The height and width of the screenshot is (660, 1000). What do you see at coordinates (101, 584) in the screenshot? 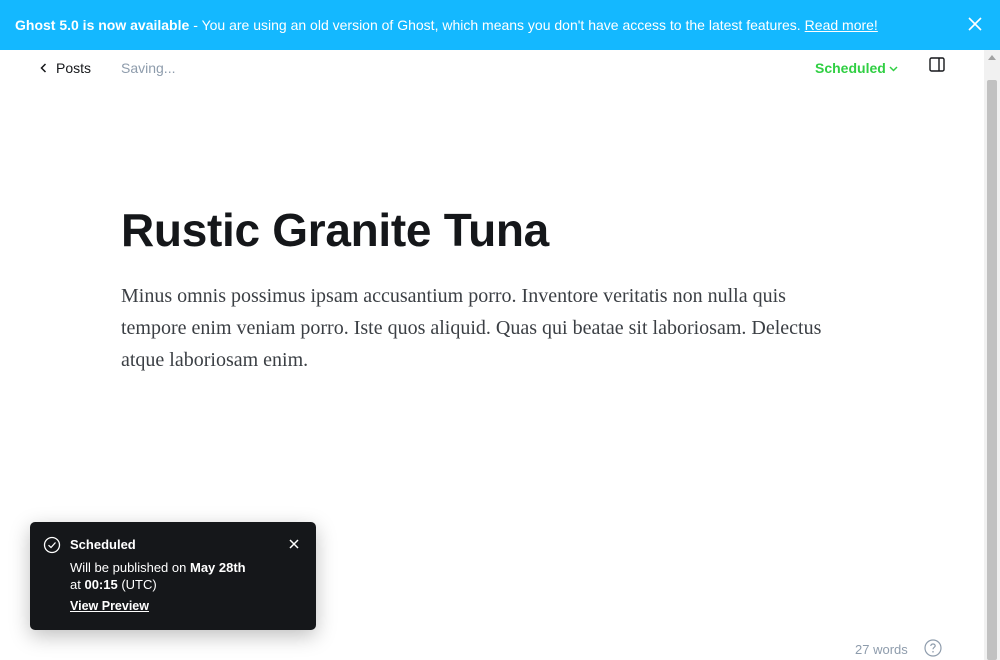
I see `toast-time: 00:15` at bounding box center [101, 584].